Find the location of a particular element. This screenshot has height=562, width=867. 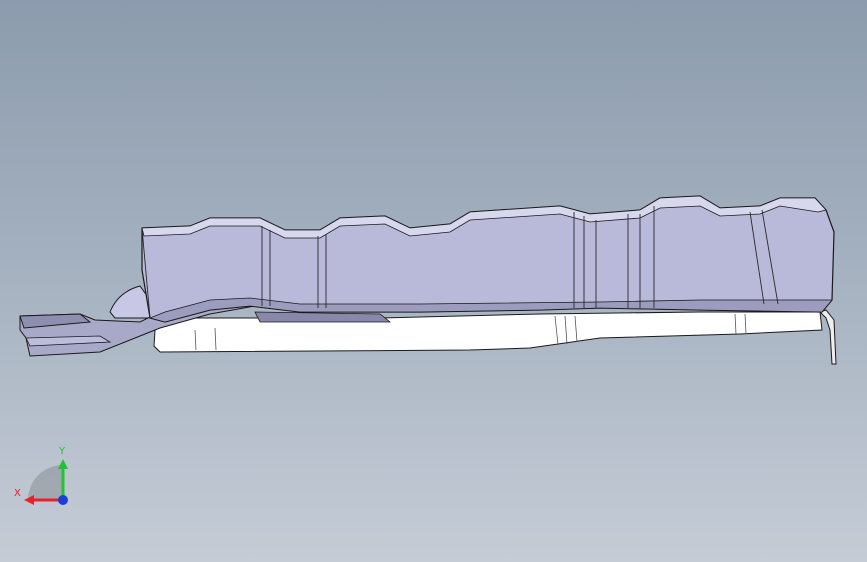

part-underside is located at coordinates (495, 337).